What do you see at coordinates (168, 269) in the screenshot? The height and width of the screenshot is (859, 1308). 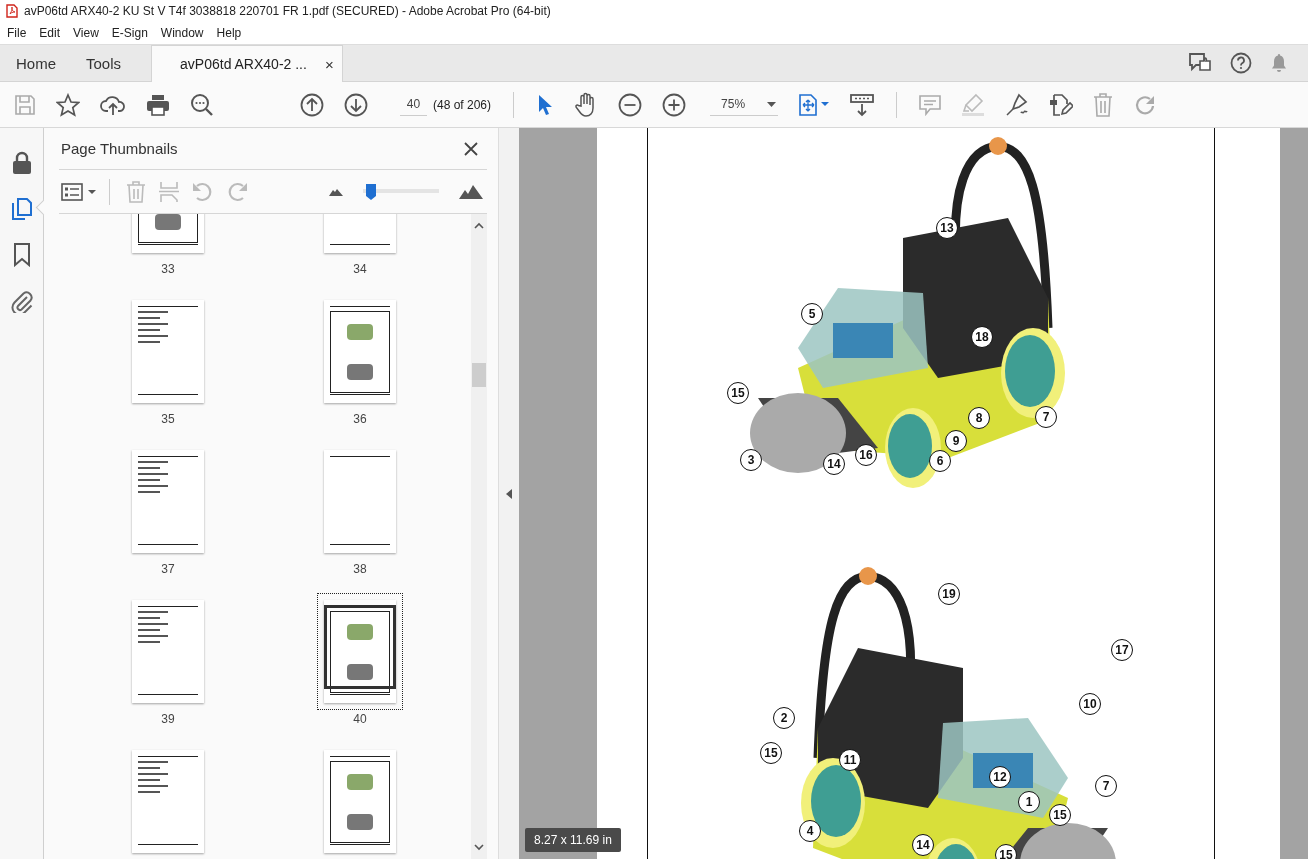 I see `page-number-label: 33` at bounding box center [168, 269].